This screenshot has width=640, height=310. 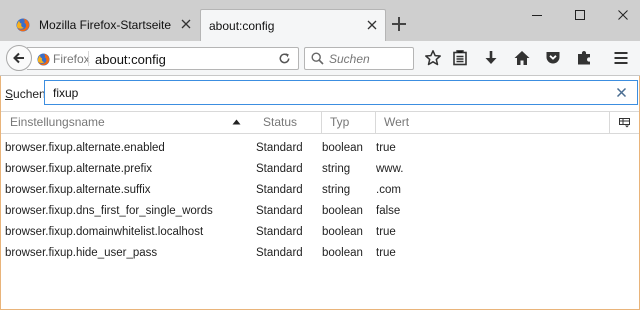 I want to click on tab-strip: Mozilla Firefox-Startseite about:config, so click(x=320, y=20).